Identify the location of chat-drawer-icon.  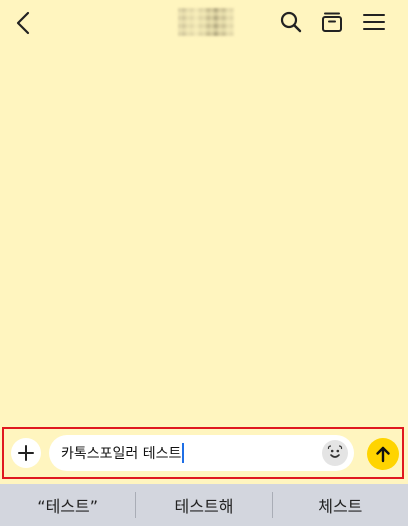
(332, 22).